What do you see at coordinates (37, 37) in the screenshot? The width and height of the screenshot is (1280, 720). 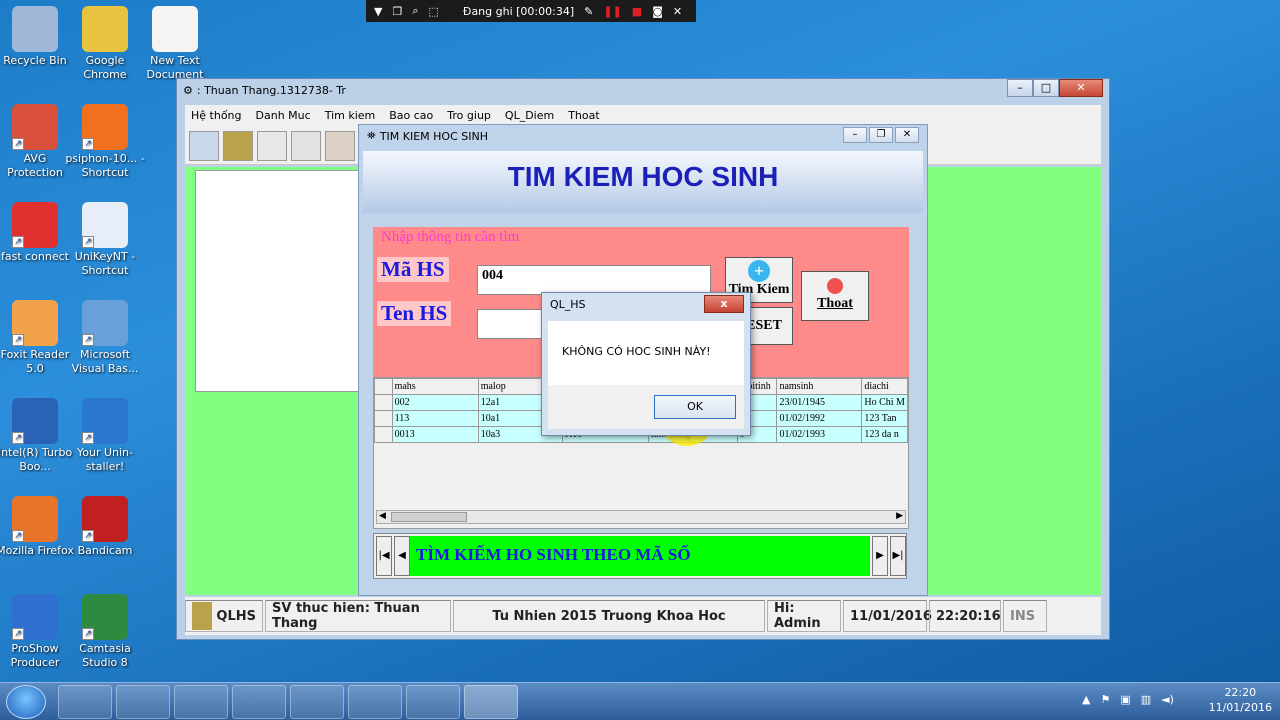 I see `desktop-shortcut: Recycle Bin` at bounding box center [37, 37].